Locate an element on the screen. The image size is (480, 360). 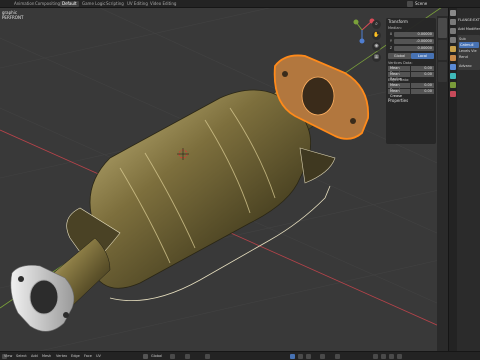
scene-icon is located at coordinates (410, 4).